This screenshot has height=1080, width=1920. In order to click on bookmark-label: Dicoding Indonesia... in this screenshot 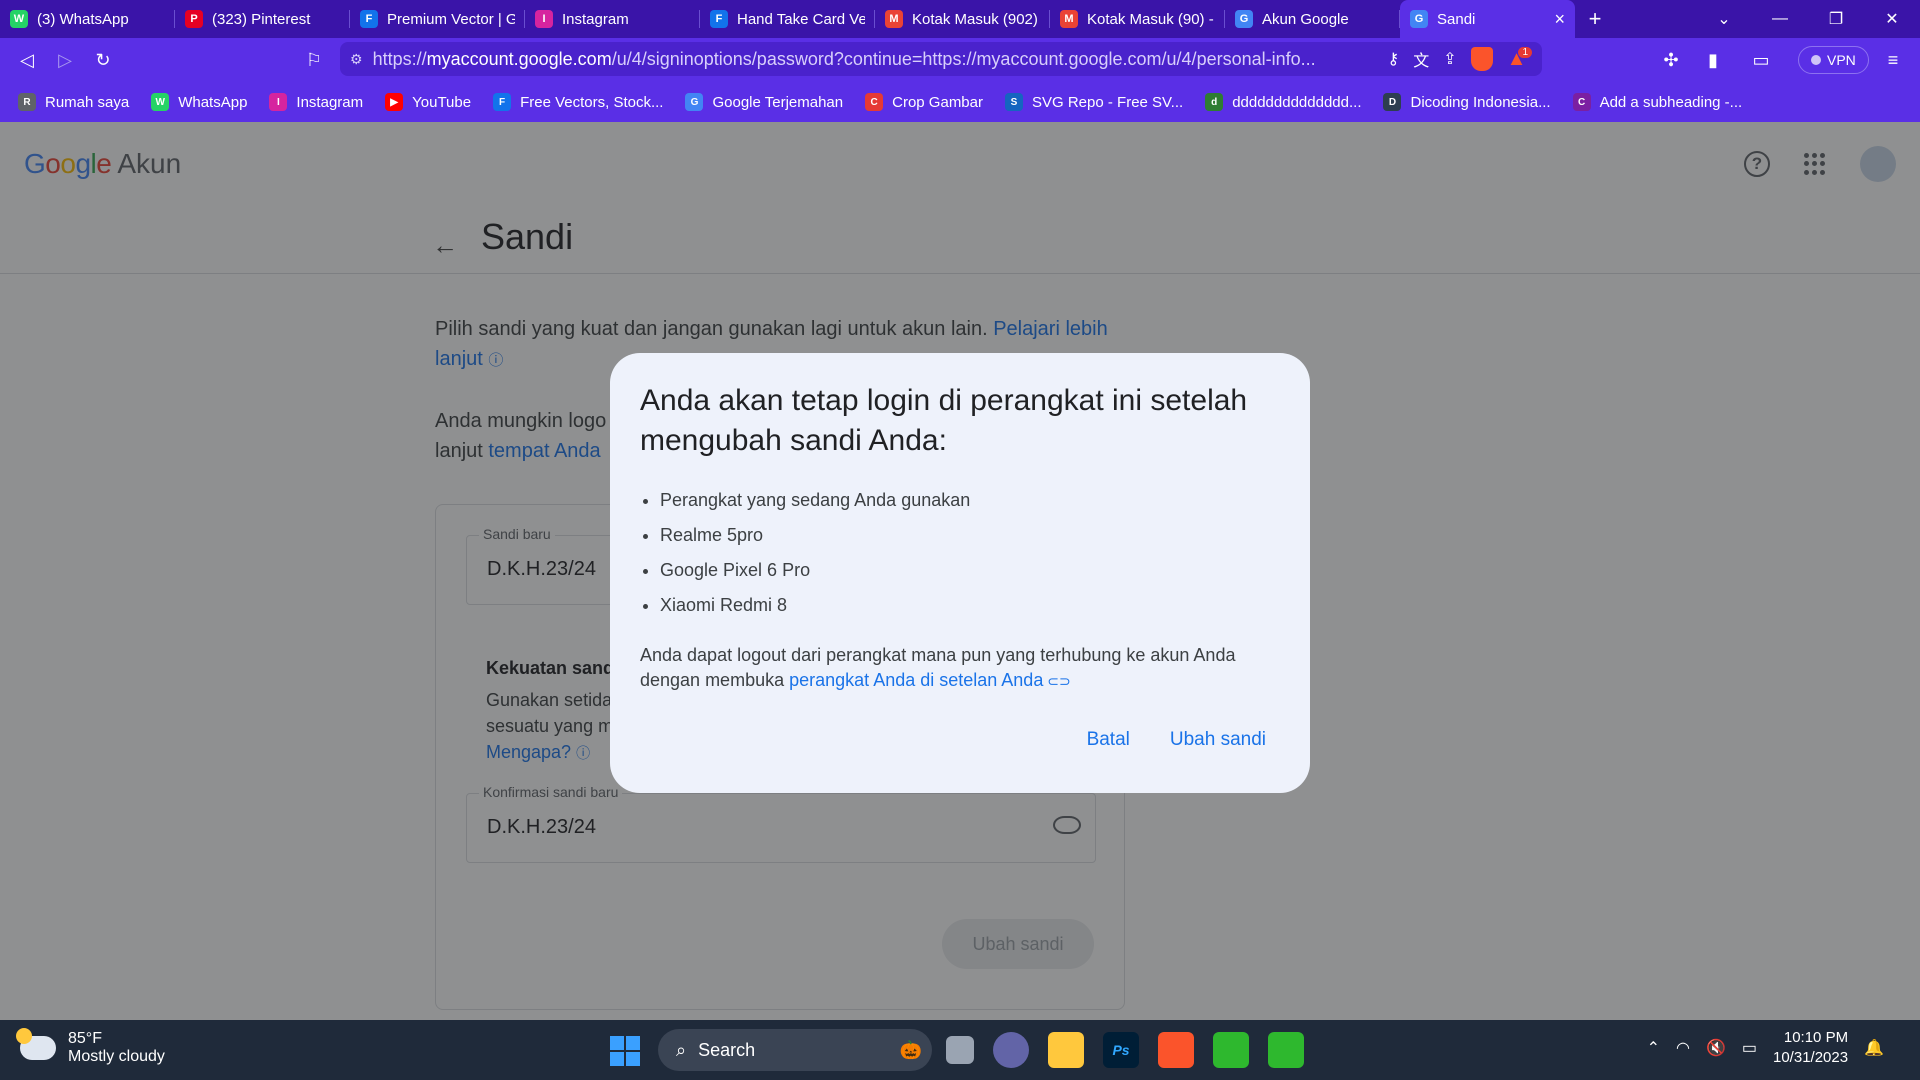, I will do `click(1480, 102)`.